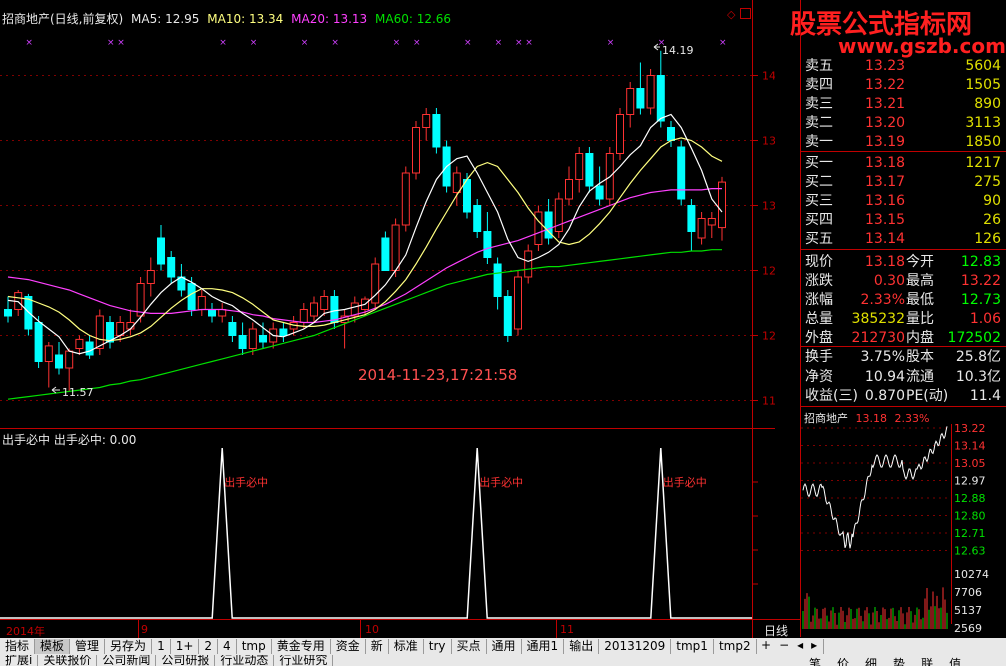 The image size is (1006, 666). I want to click on orderbook-row: 卖五 13.23 5604, so click(903, 66).